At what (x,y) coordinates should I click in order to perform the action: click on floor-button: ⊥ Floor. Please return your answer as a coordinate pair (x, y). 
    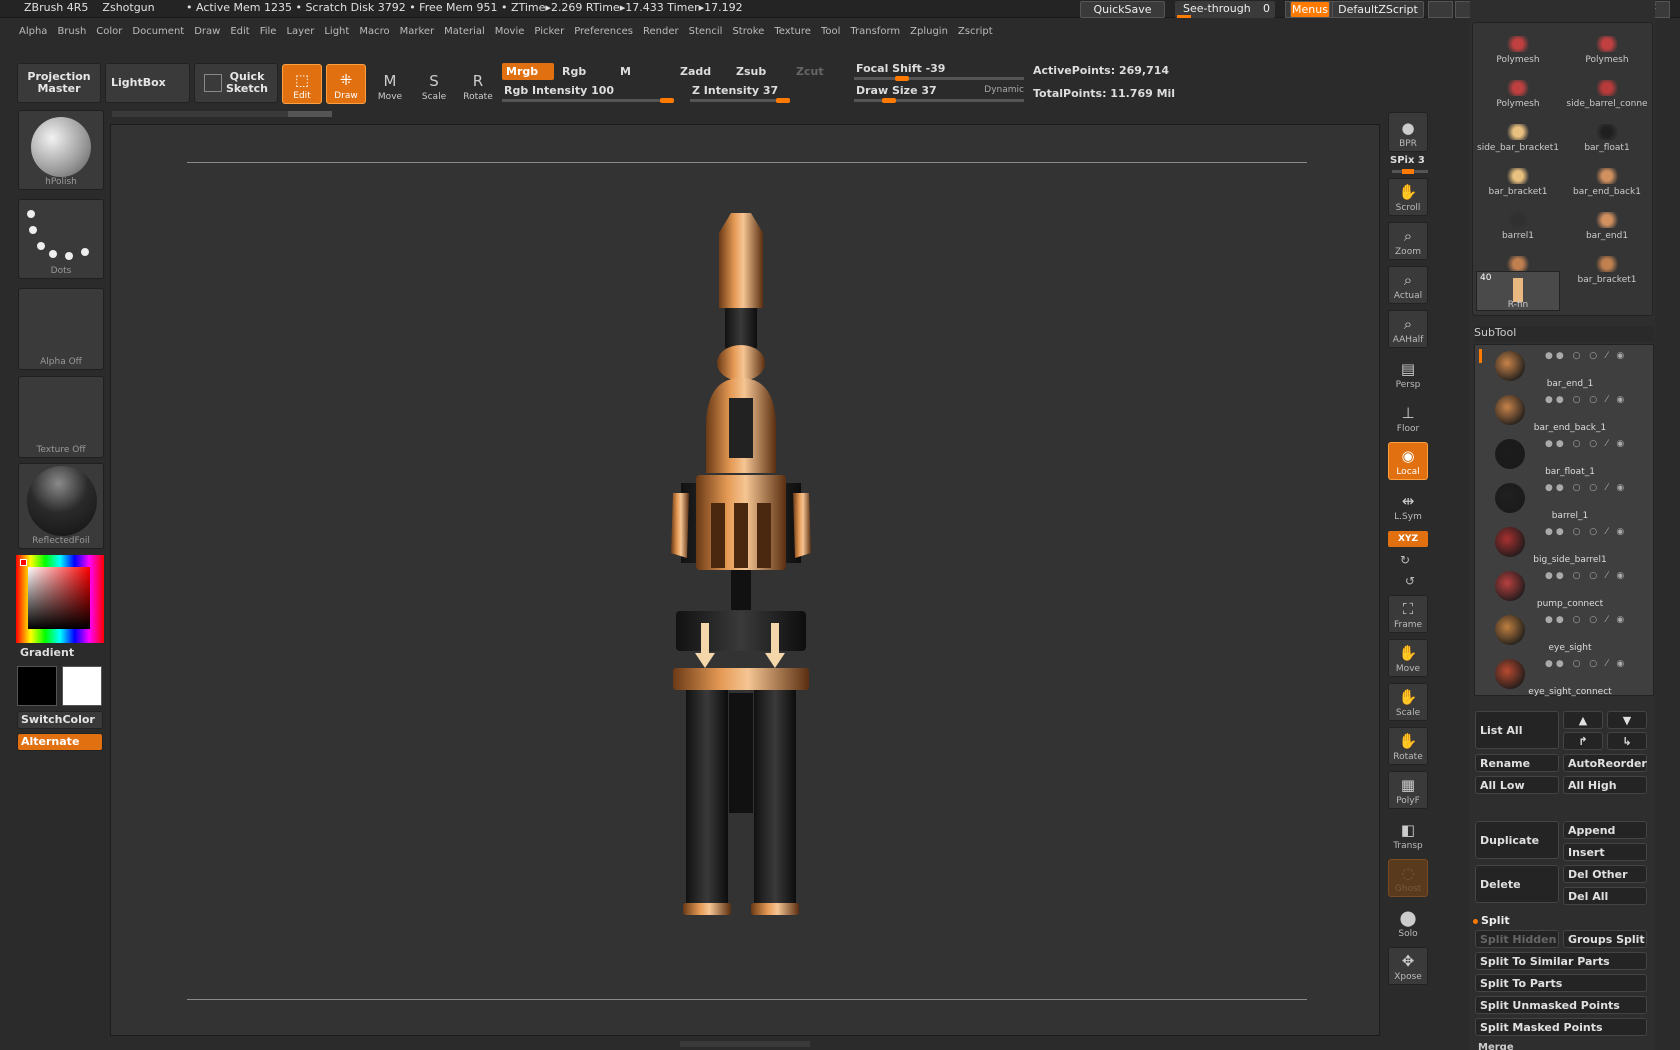
    Looking at the image, I should click on (1408, 417).